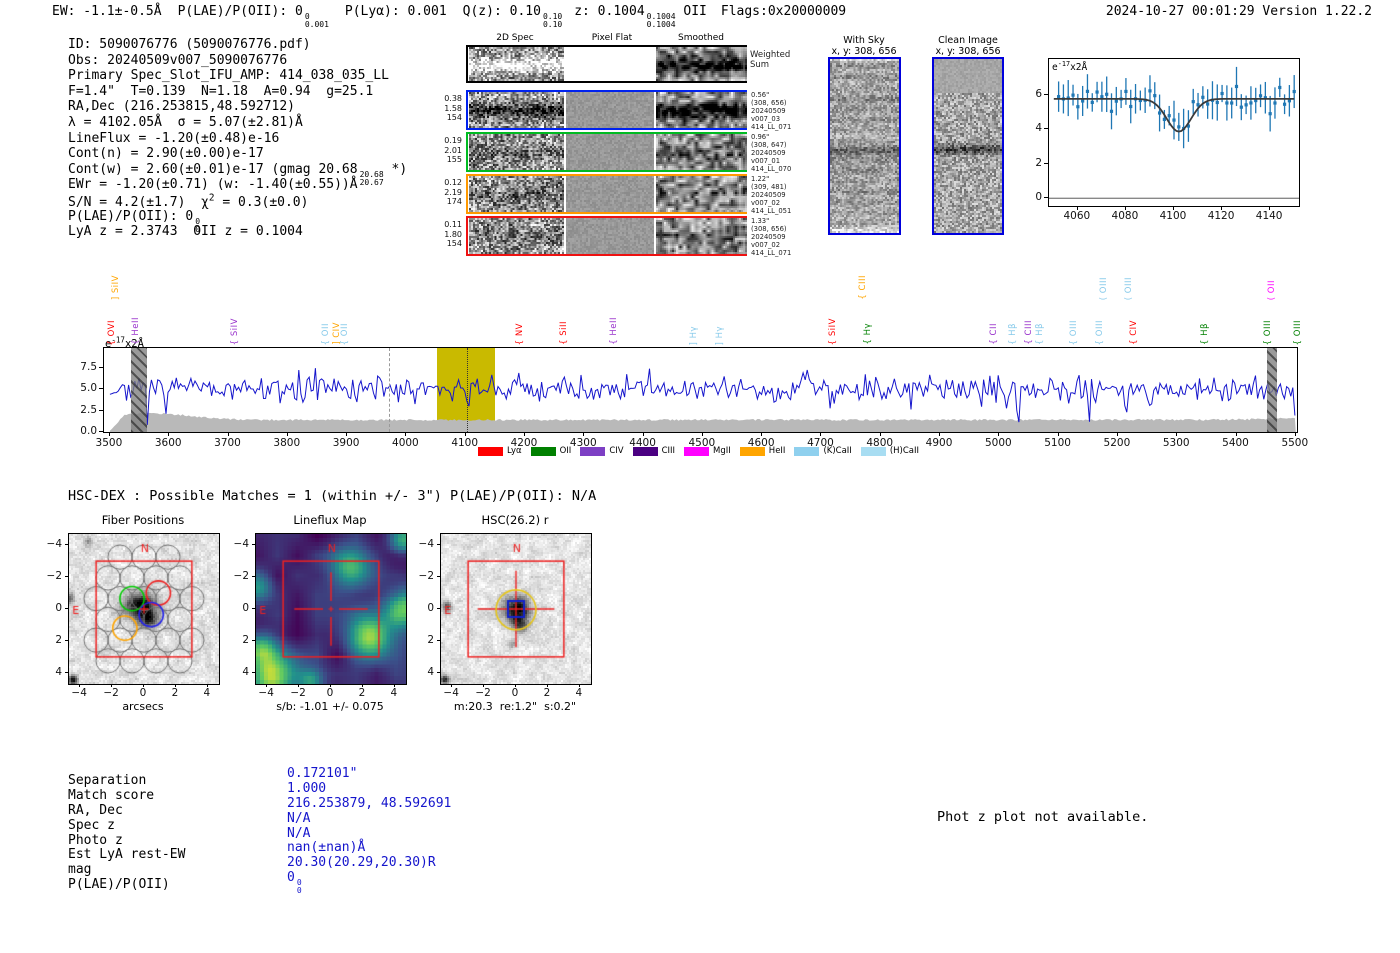 The height and width of the screenshot is (953, 1400). I want to click on spec2d-row-left-values: 0.12 2.19 174, so click(453, 192).